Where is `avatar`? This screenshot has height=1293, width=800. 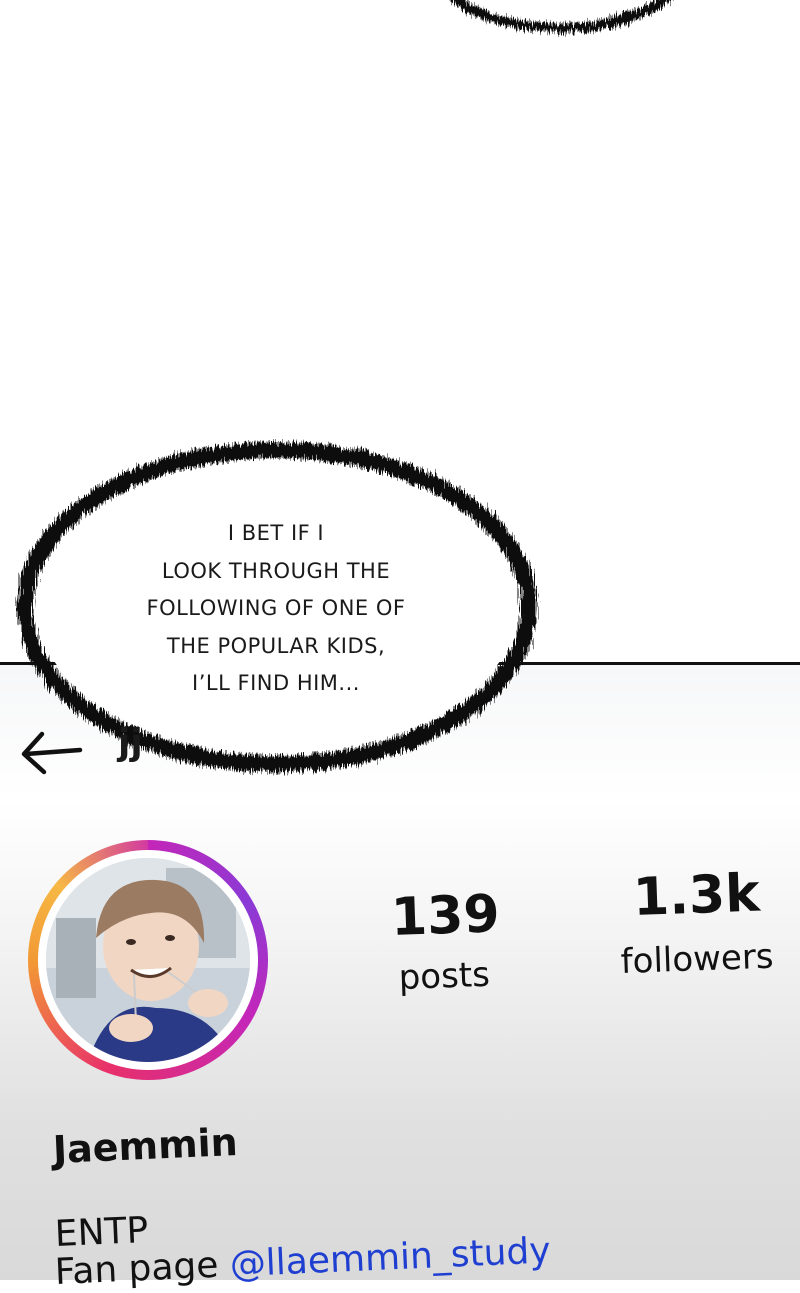
avatar is located at coordinates (148, 960).